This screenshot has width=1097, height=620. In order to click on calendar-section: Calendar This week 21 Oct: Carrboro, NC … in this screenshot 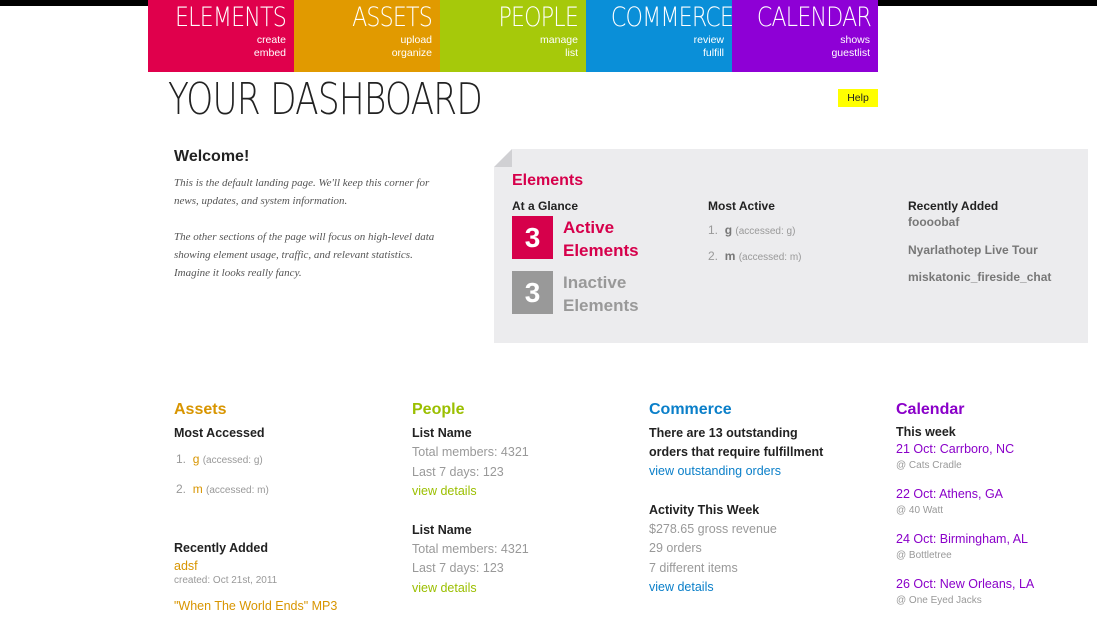, I will do `click(991, 507)`.